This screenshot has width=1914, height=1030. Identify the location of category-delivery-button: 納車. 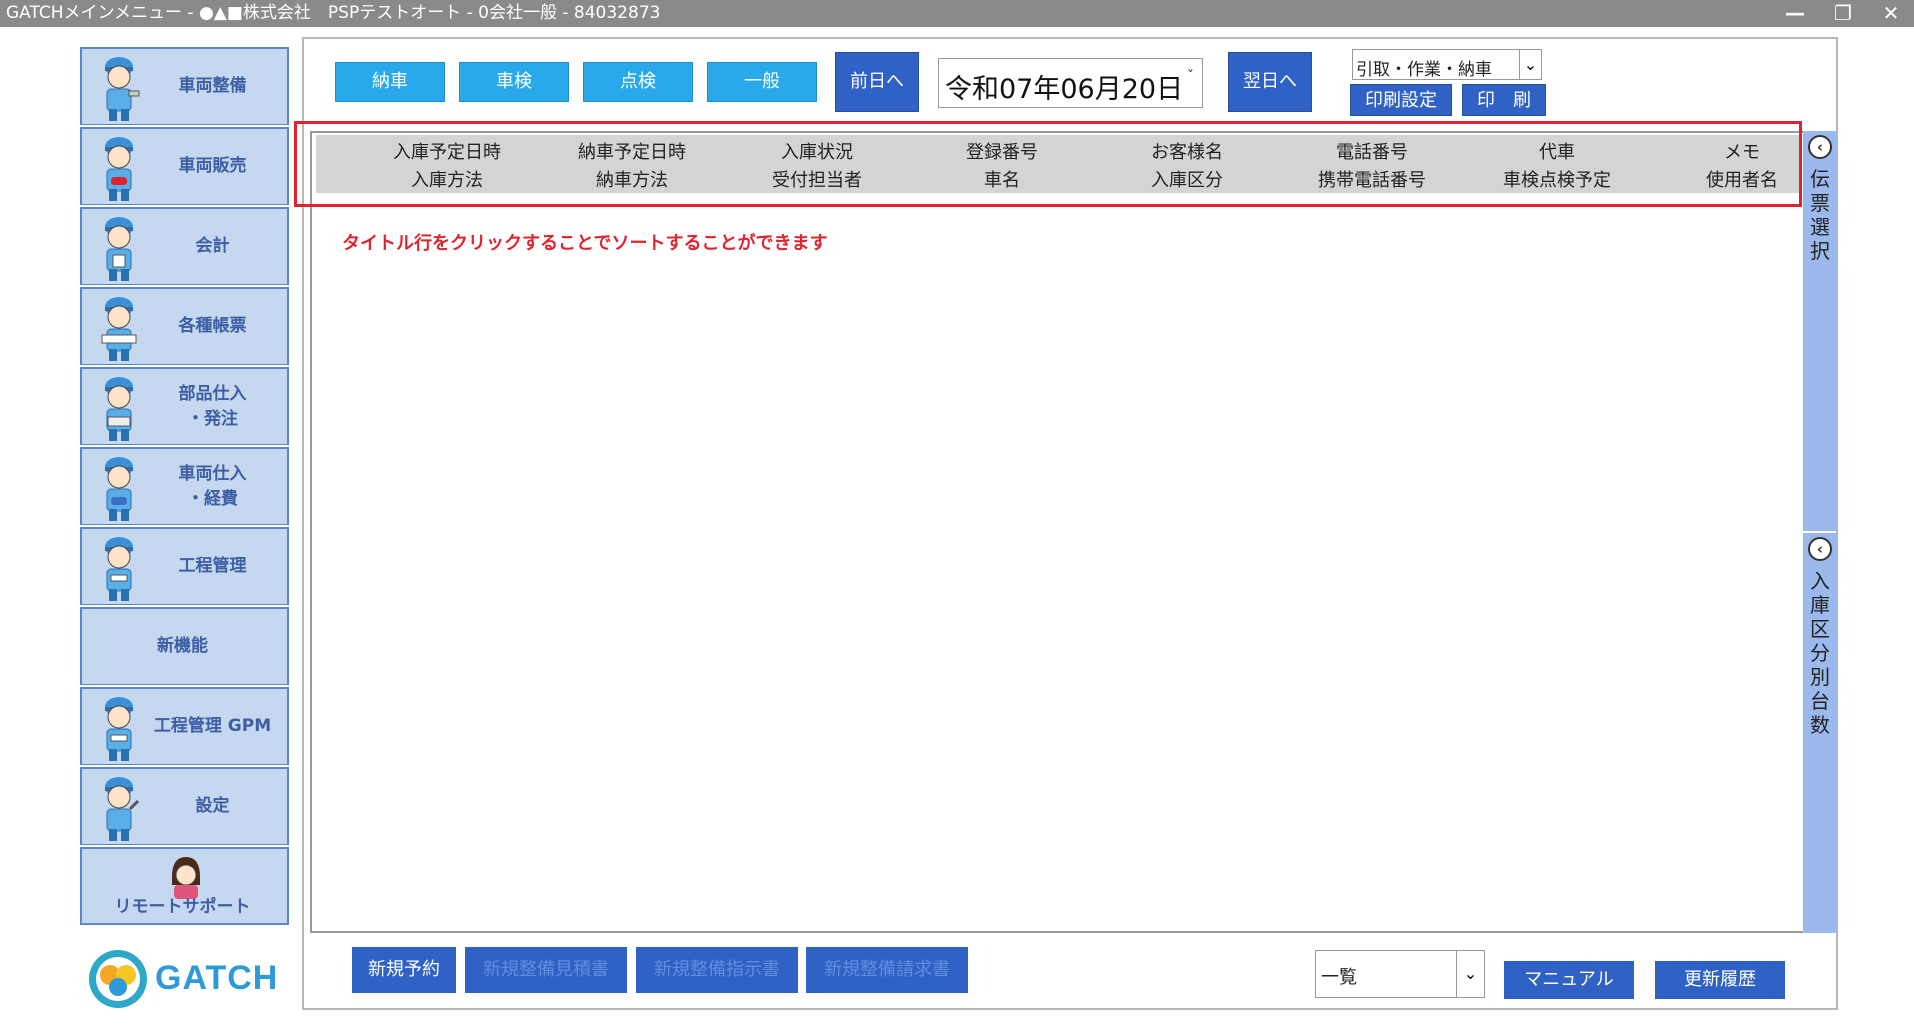
(390, 82).